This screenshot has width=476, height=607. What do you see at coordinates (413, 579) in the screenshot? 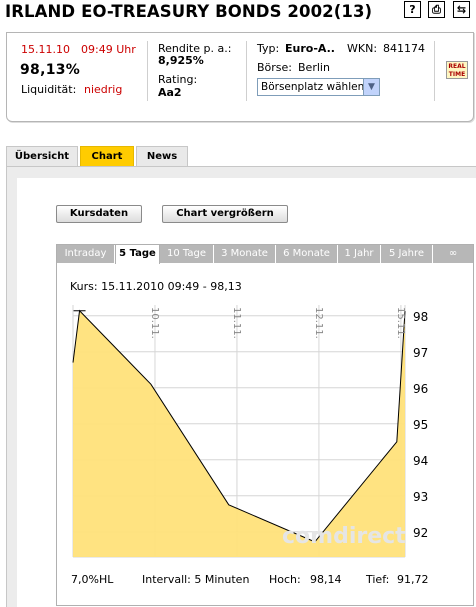
I see `footer-low-value: 91,72` at bounding box center [413, 579].